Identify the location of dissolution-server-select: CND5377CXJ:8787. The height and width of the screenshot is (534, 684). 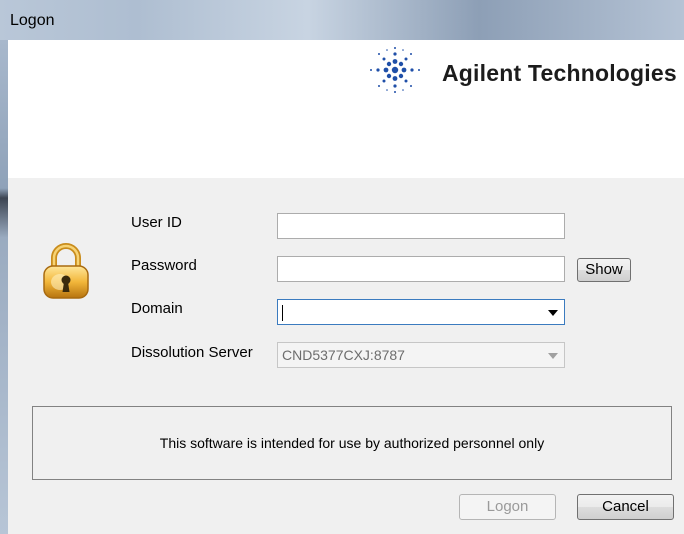
(421, 355).